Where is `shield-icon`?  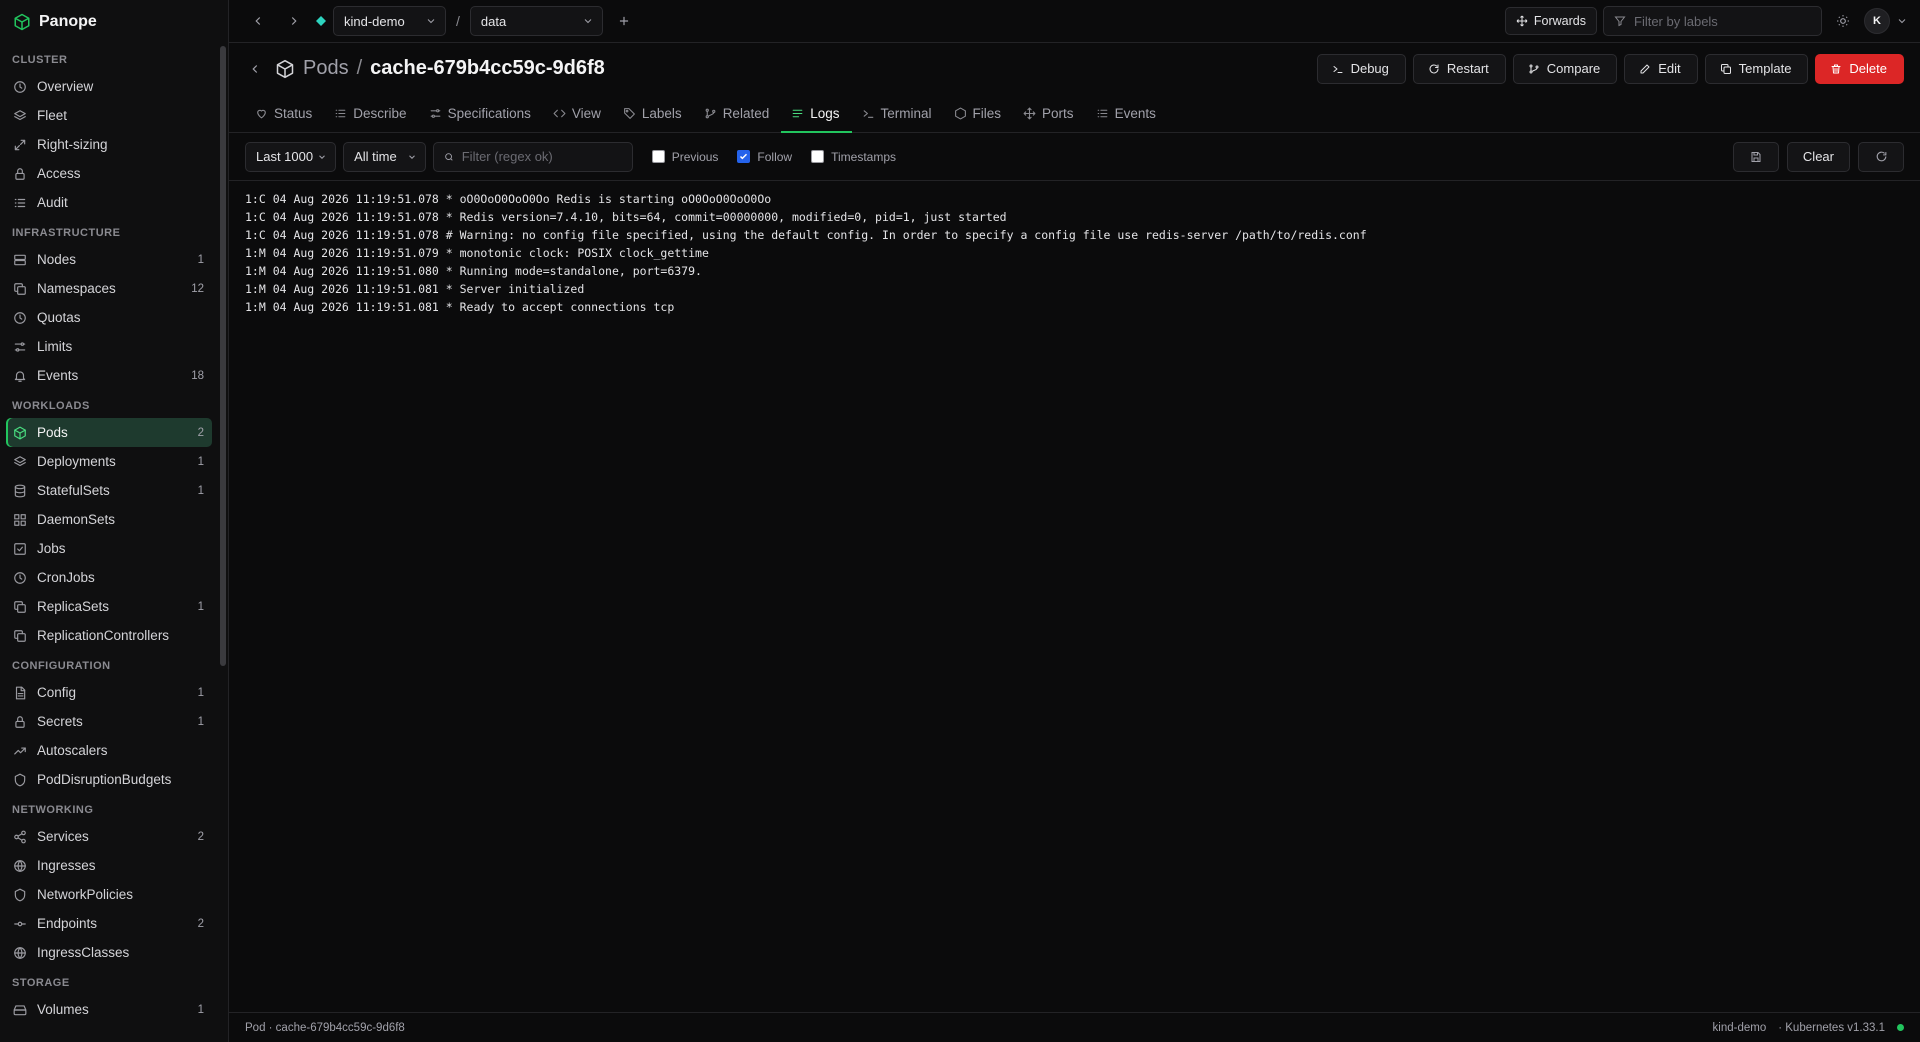
shield-icon is located at coordinates (20, 895).